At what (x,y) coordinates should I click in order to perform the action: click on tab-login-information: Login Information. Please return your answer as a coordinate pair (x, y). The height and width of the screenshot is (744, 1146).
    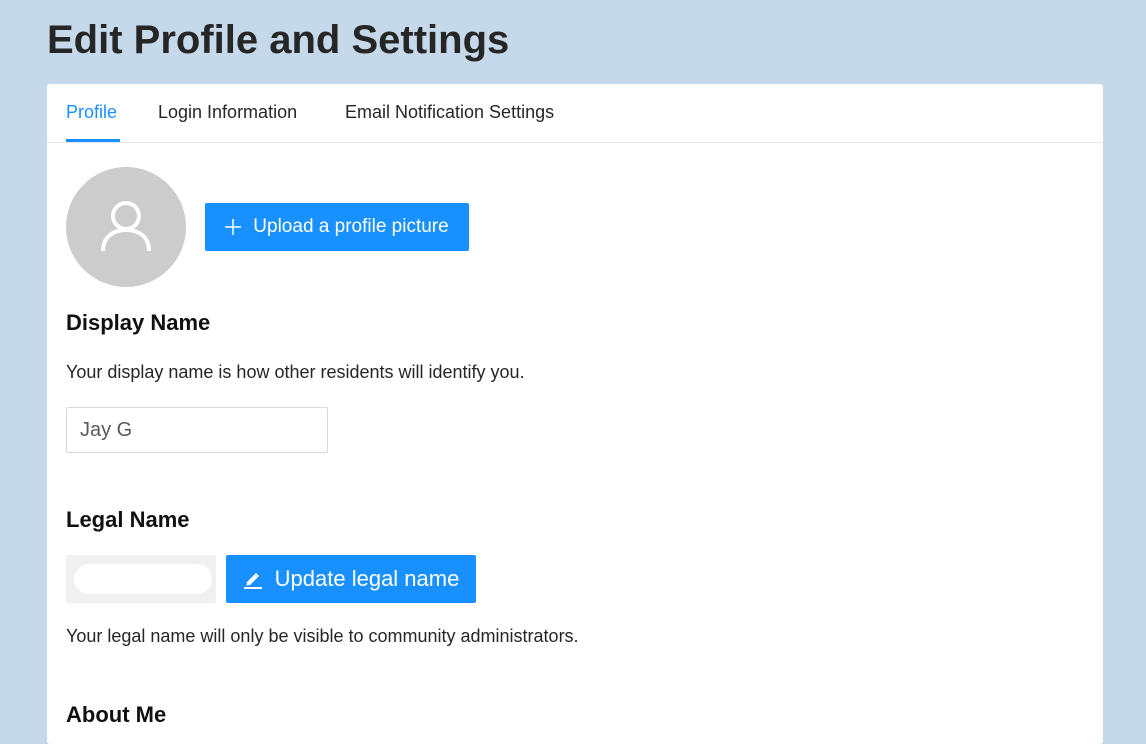
    Looking at the image, I should click on (227, 112).